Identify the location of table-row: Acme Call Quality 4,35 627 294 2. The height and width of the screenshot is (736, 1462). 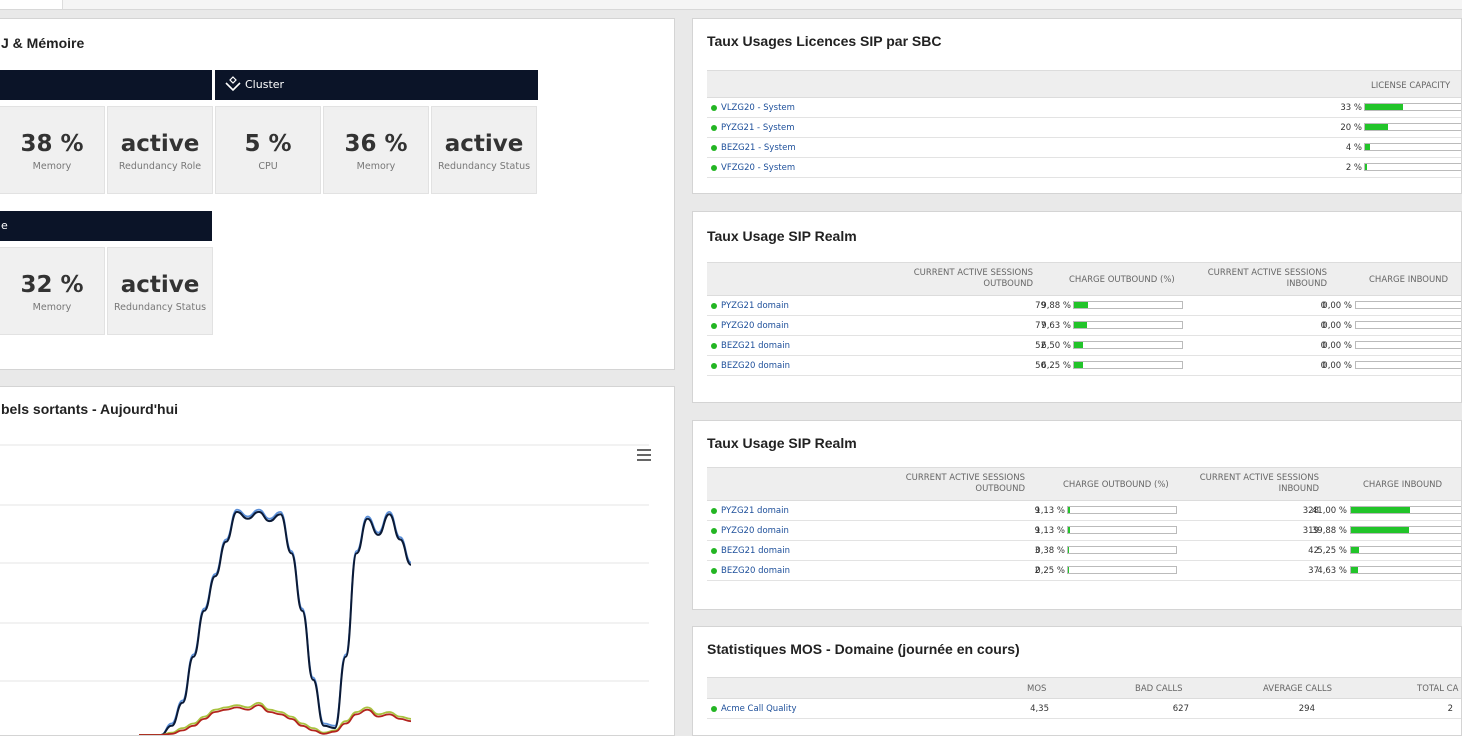
(1084, 709).